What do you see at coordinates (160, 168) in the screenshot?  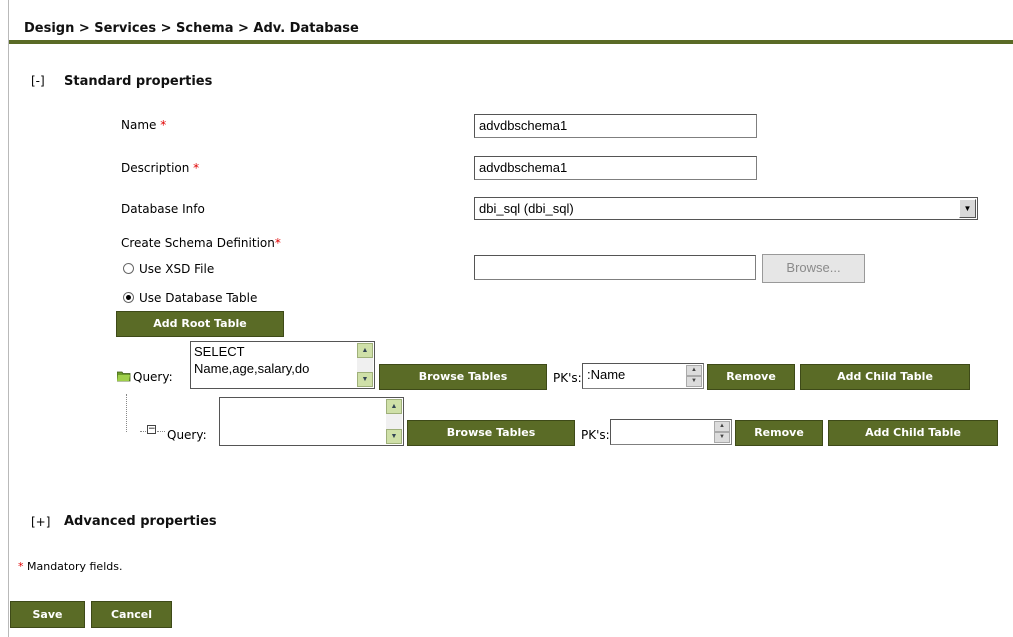 I see `description-label: Description *` at bounding box center [160, 168].